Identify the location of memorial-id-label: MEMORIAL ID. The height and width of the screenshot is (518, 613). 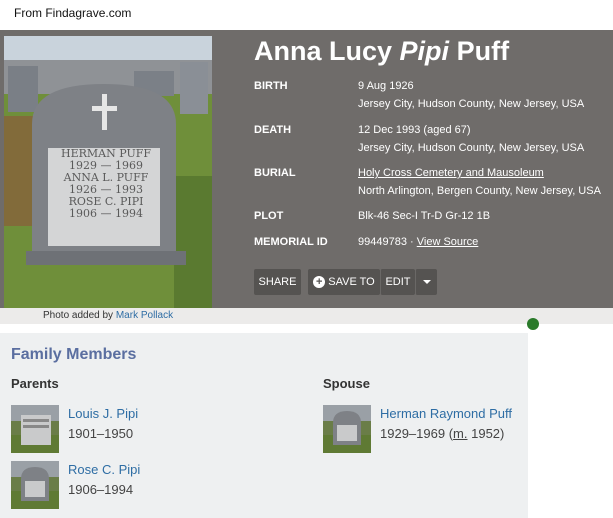
(291, 242).